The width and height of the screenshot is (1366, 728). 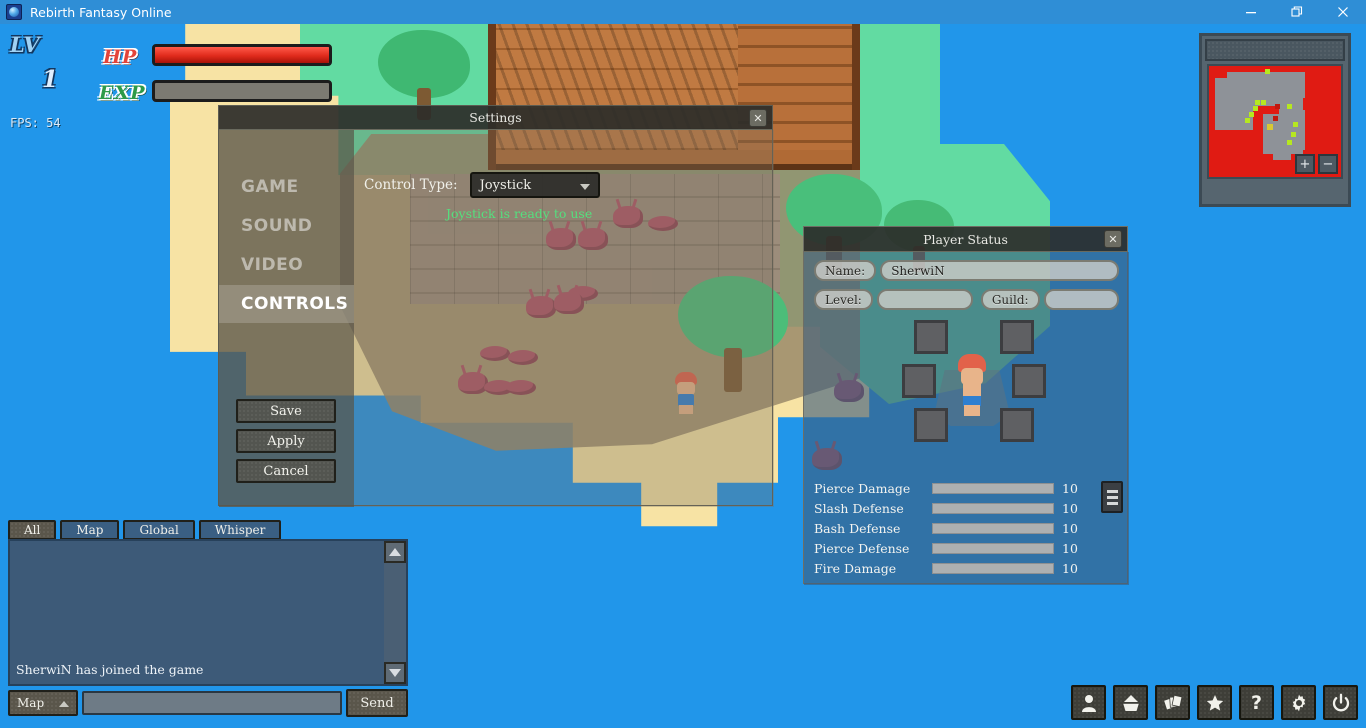 I want to click on chat-log: SherwiN has joined the game, so click(x=208, y=612).